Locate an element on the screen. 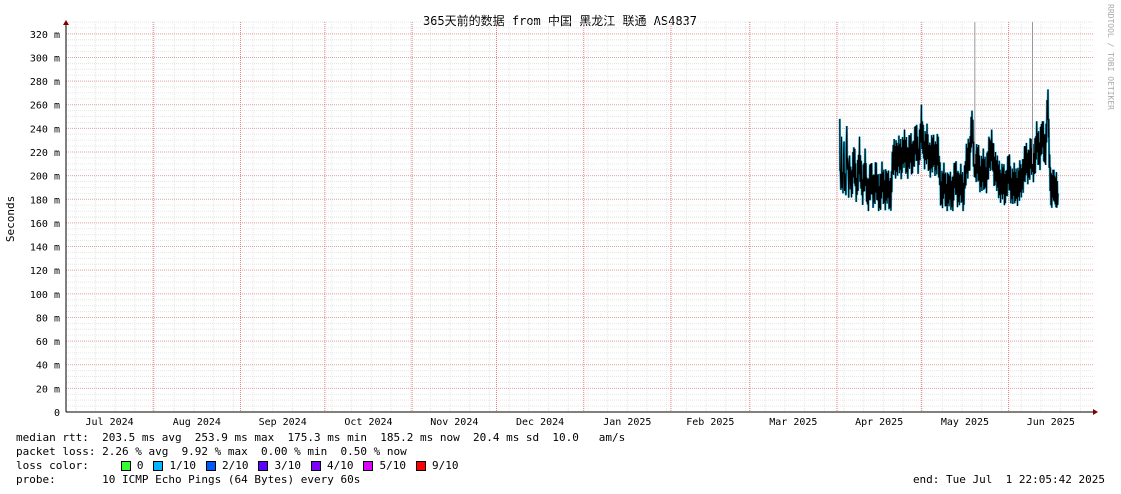 This screenshot has width=1121, height=494. loss-color-label-text: 0 is located at coordinates (140, 465).